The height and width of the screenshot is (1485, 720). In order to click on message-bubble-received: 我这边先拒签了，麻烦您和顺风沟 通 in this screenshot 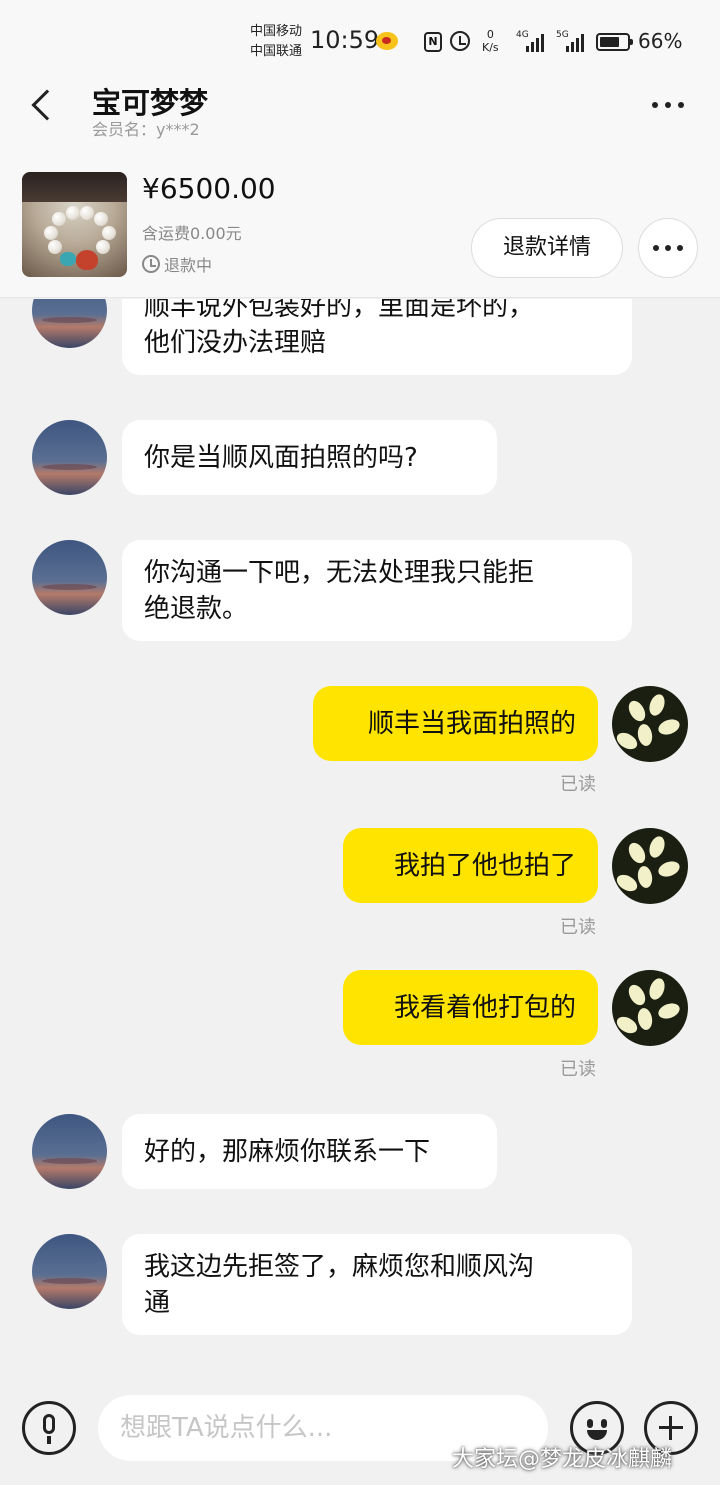, I will do `click(377, 1284)`.